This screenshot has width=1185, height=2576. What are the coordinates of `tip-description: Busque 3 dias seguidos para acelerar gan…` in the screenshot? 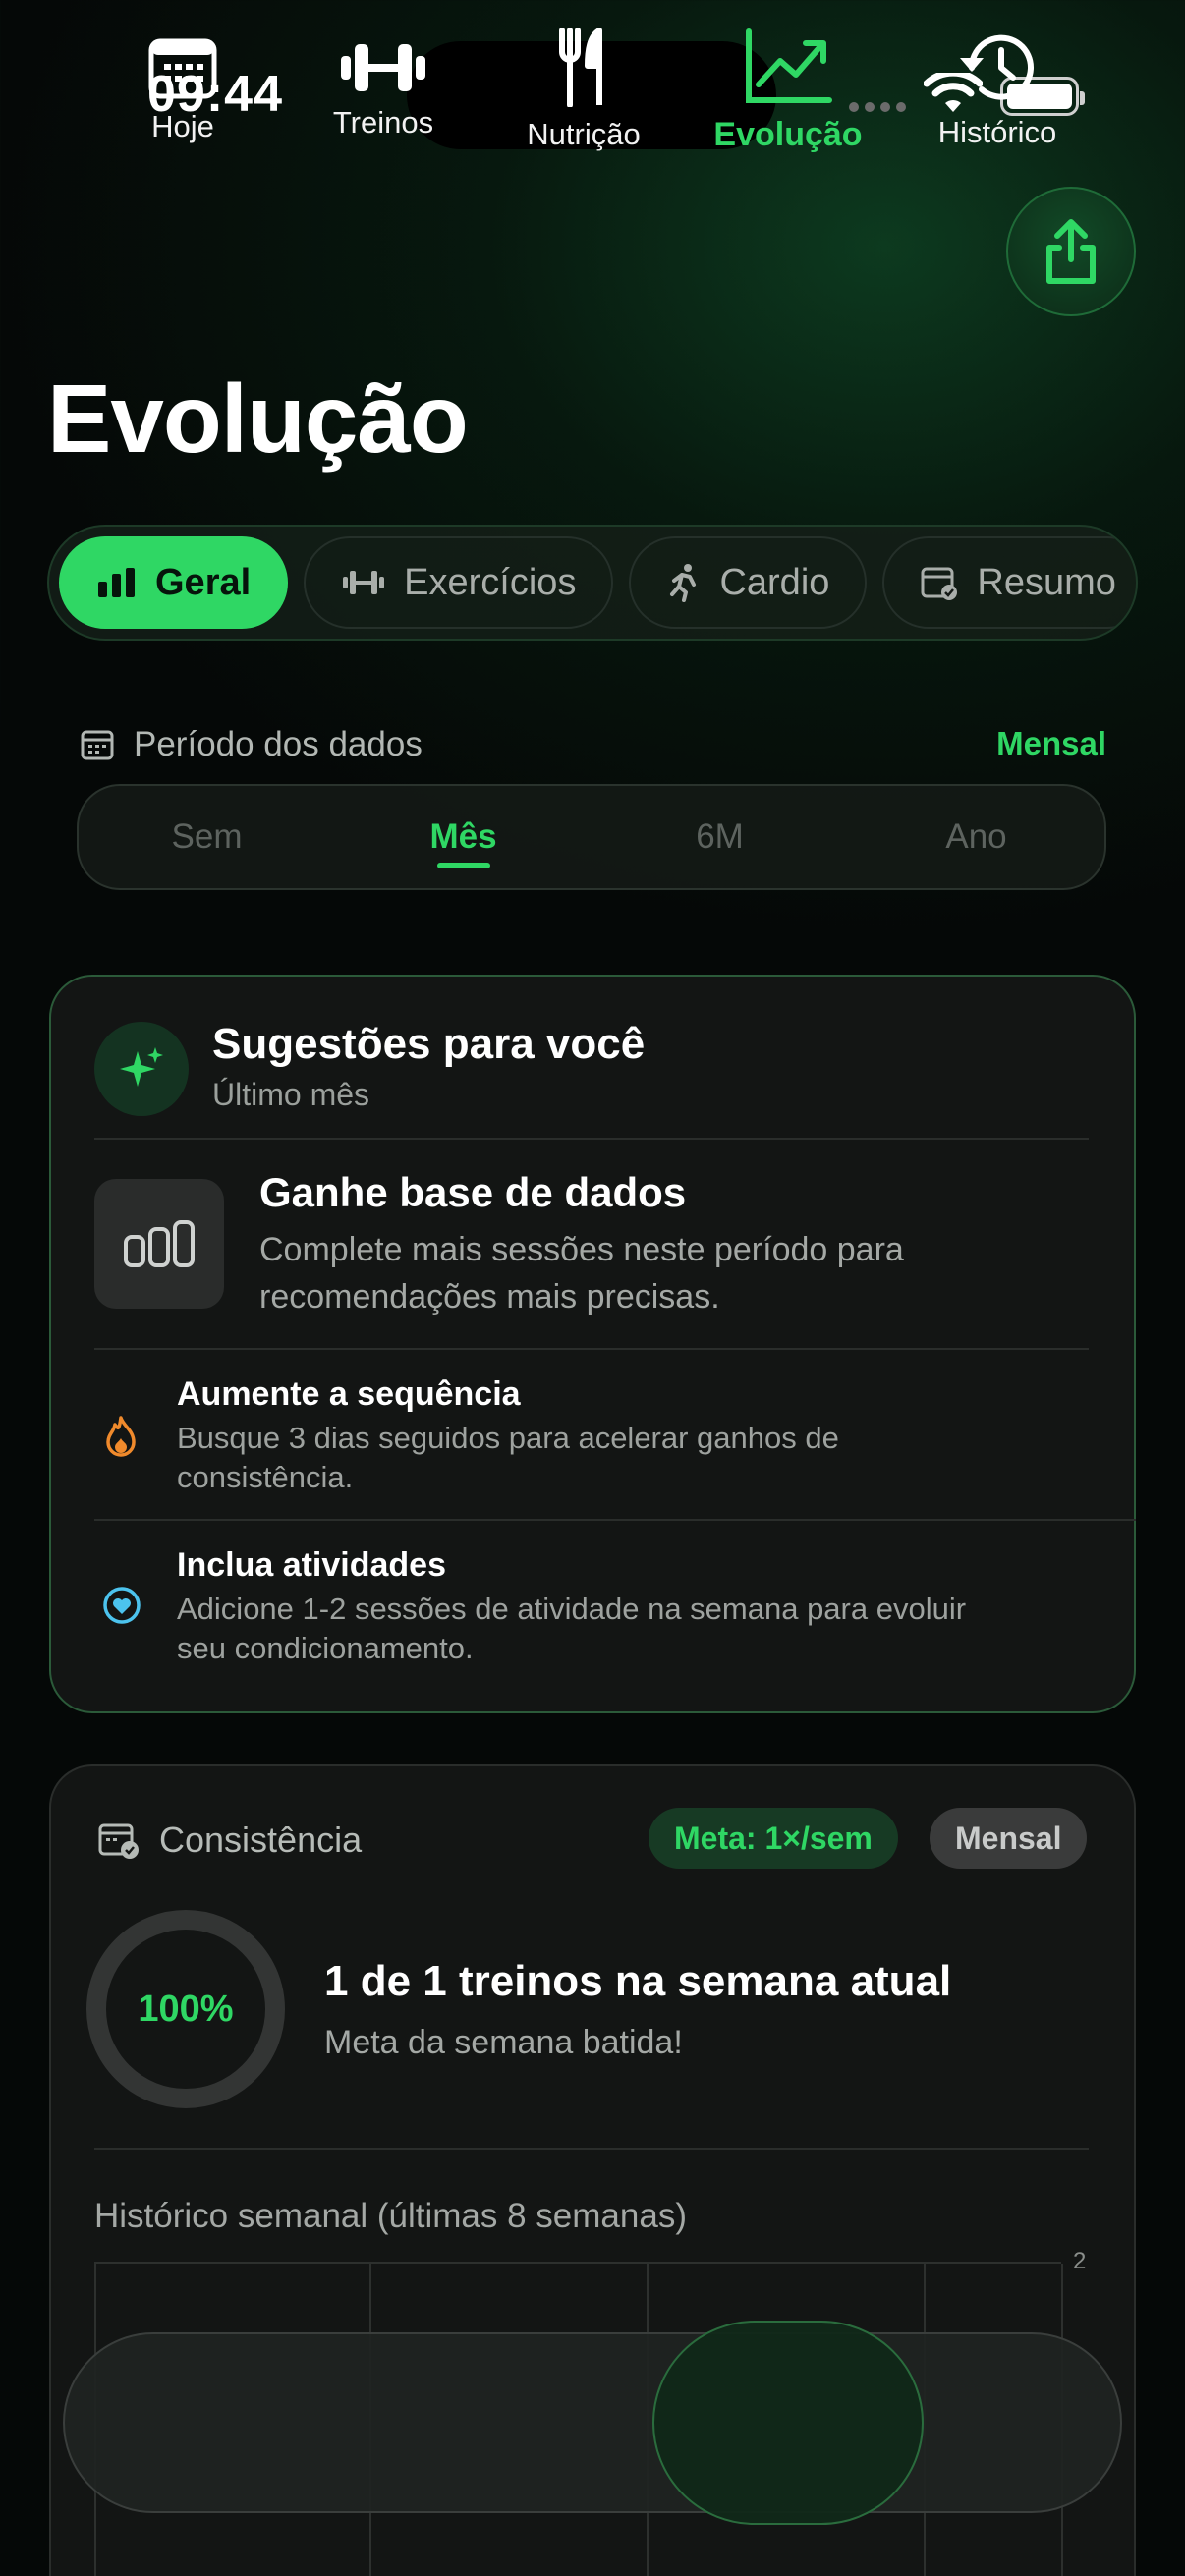 It's located at (508, 1457).